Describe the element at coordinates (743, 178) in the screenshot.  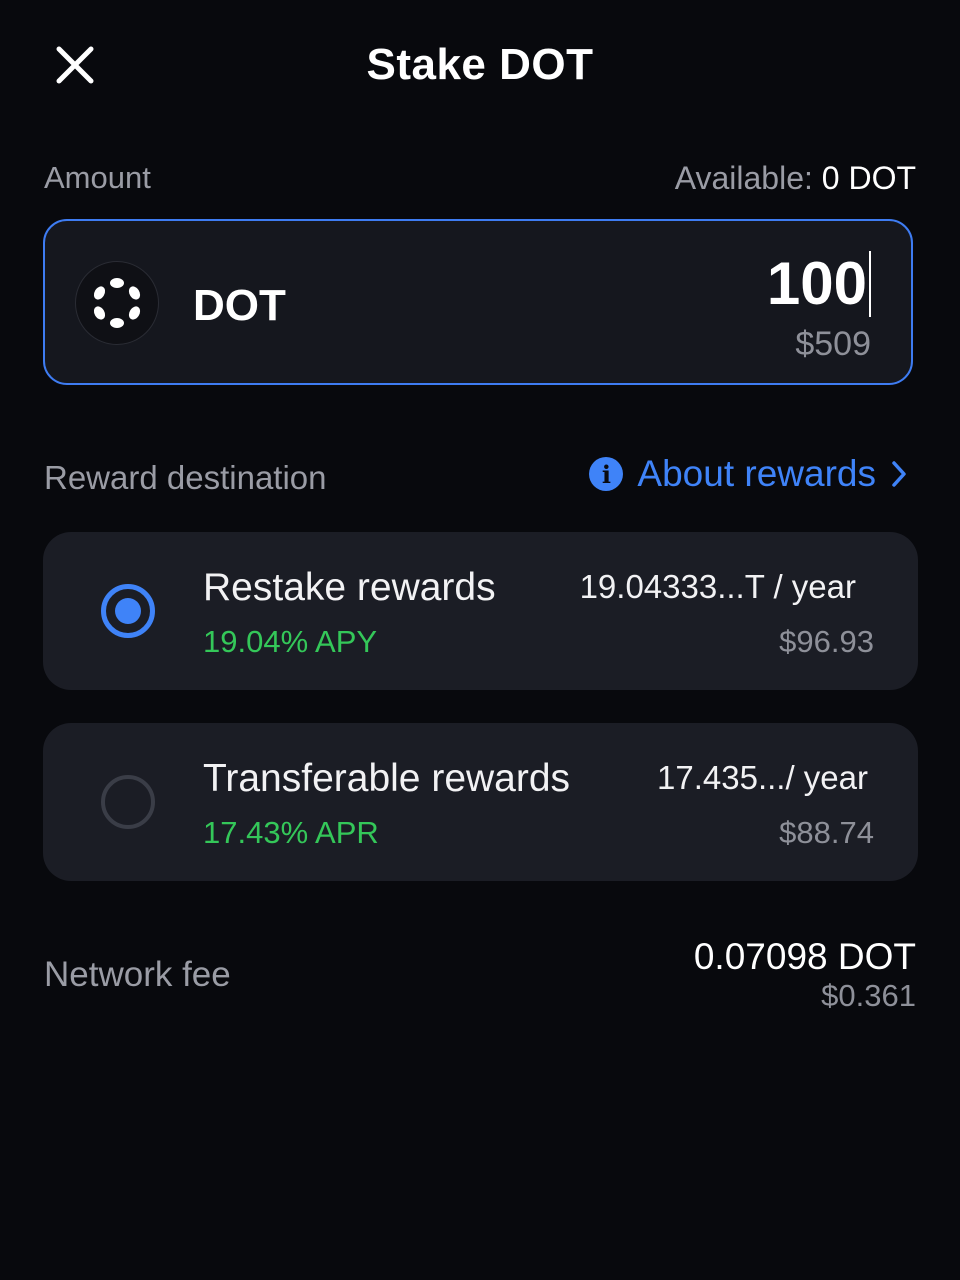
I see `available-label: Available:` at that location.